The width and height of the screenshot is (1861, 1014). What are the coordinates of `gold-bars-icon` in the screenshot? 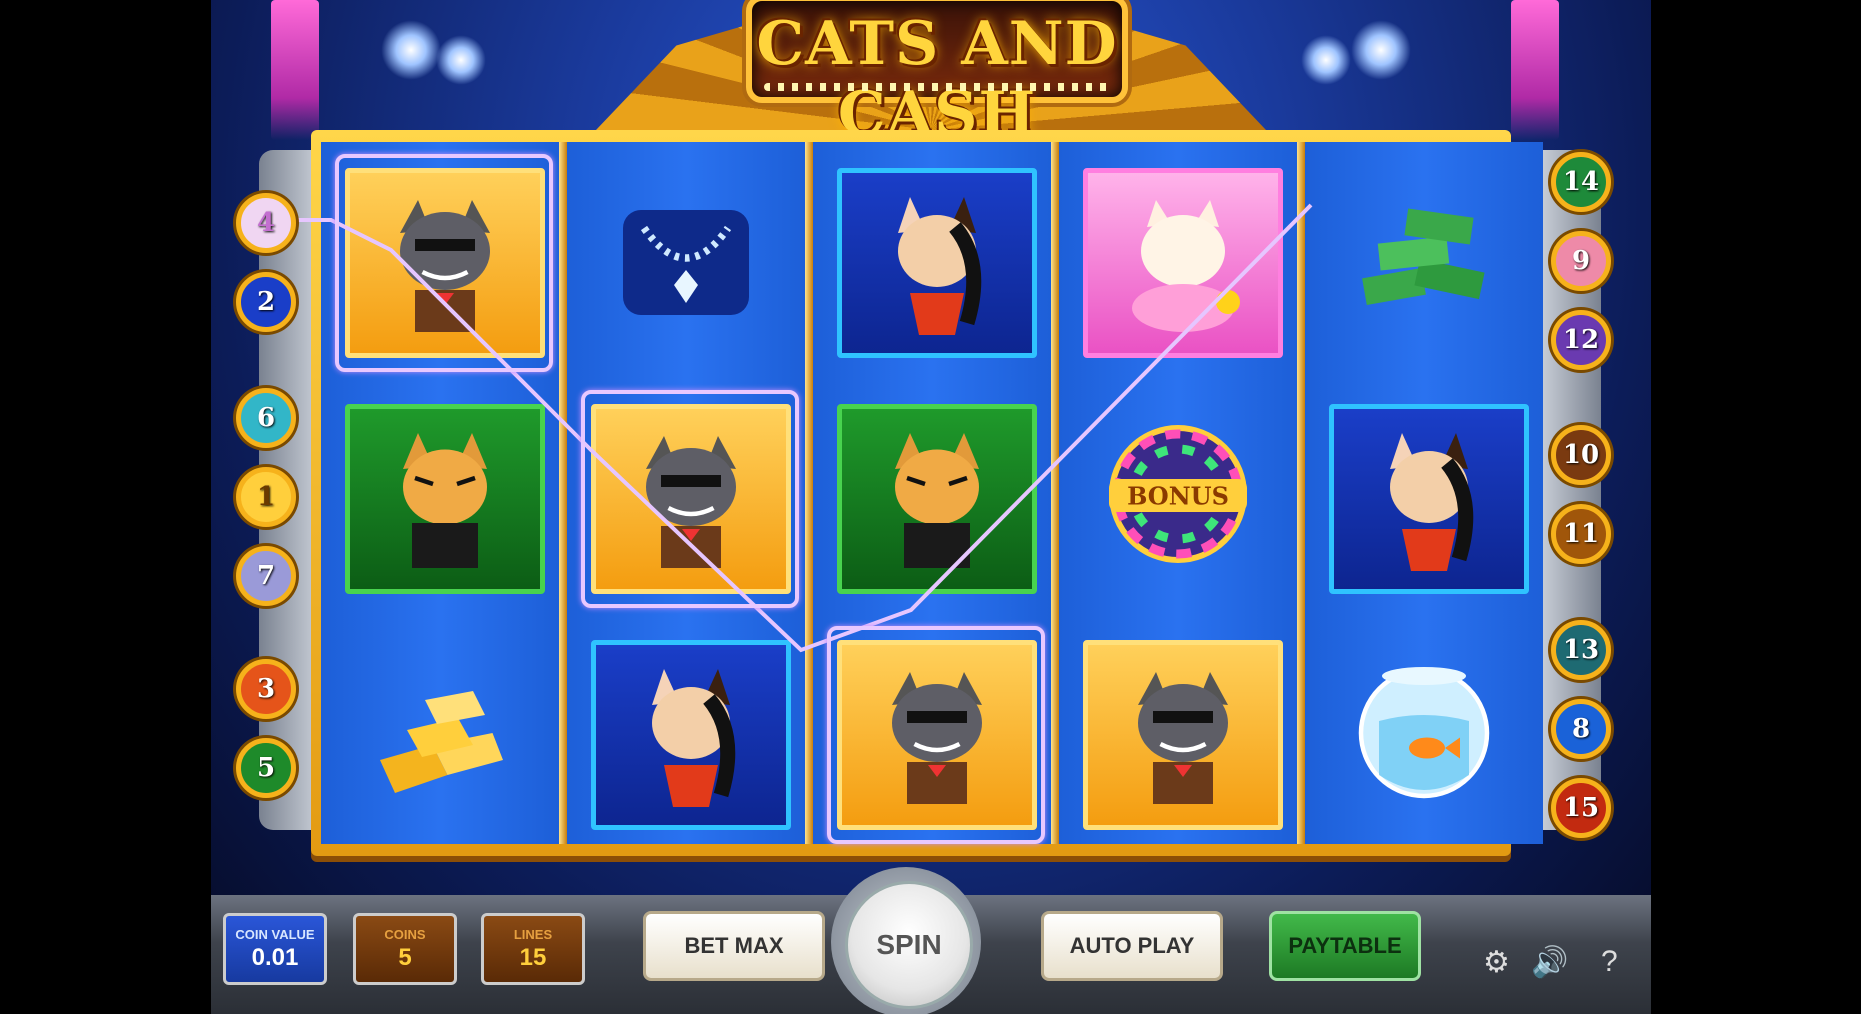 It's located at (441, 742).